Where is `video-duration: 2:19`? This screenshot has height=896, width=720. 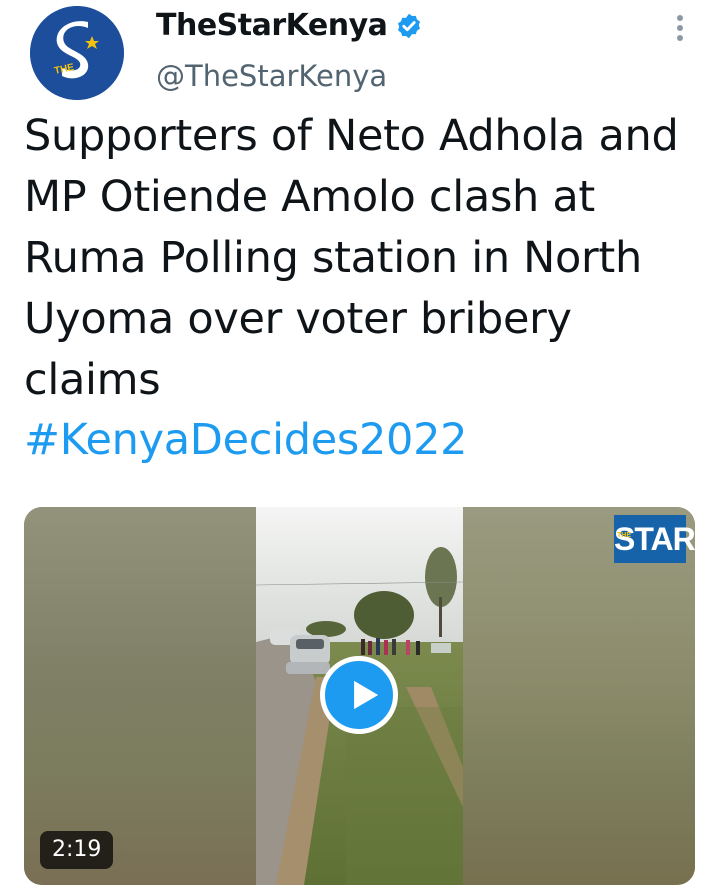 video-duration: 2:19 is located at coordinates (77, 850).